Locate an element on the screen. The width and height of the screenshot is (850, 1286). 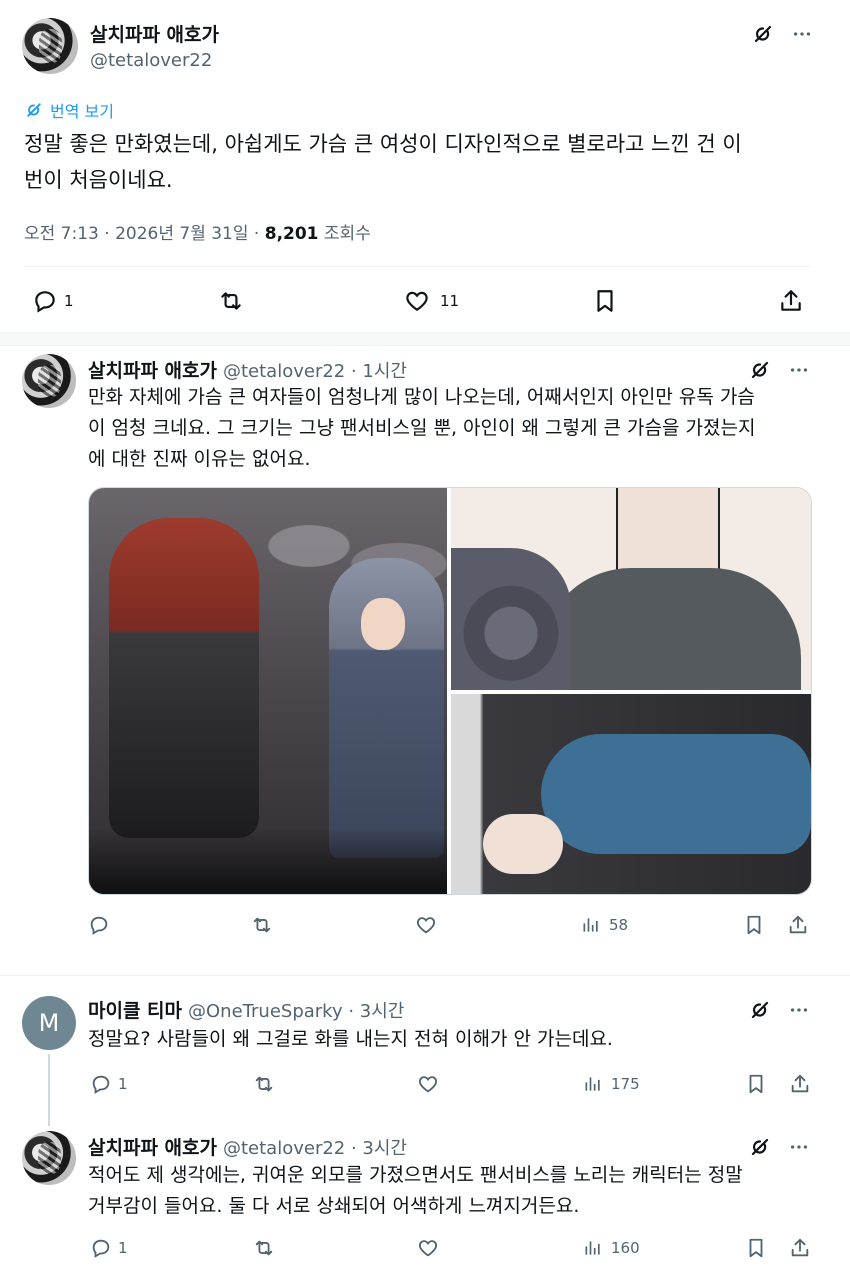
character-arm is located at coordinates (676, 794).